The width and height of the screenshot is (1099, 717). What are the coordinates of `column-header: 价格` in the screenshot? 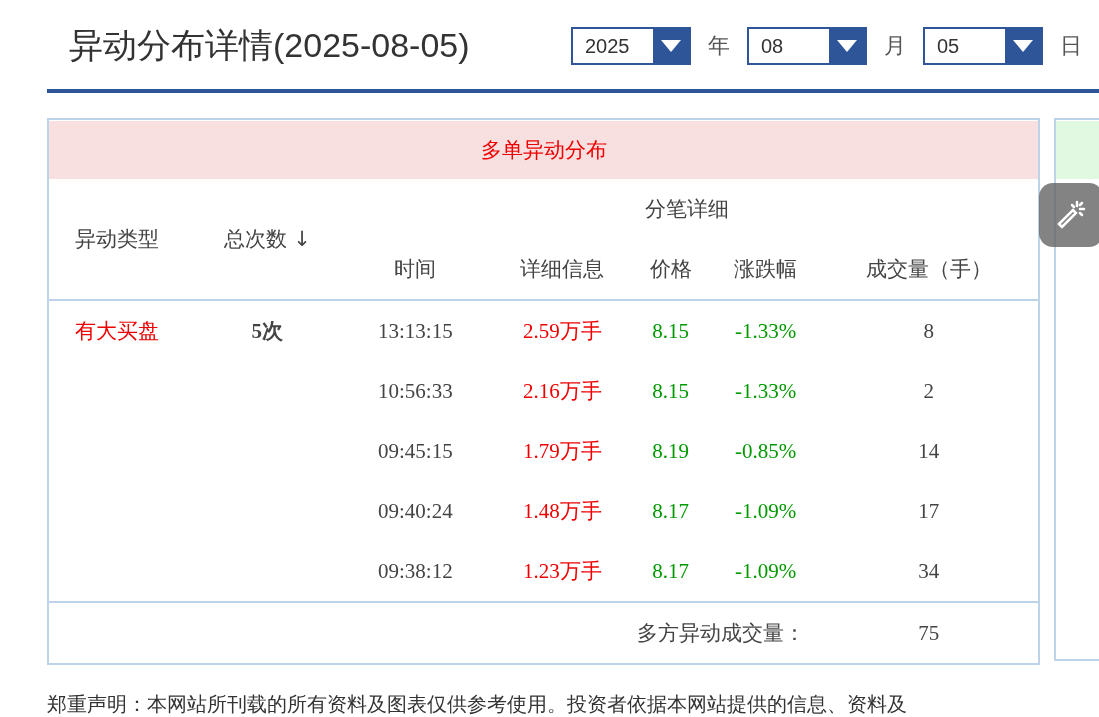 It's located at (670, 269).